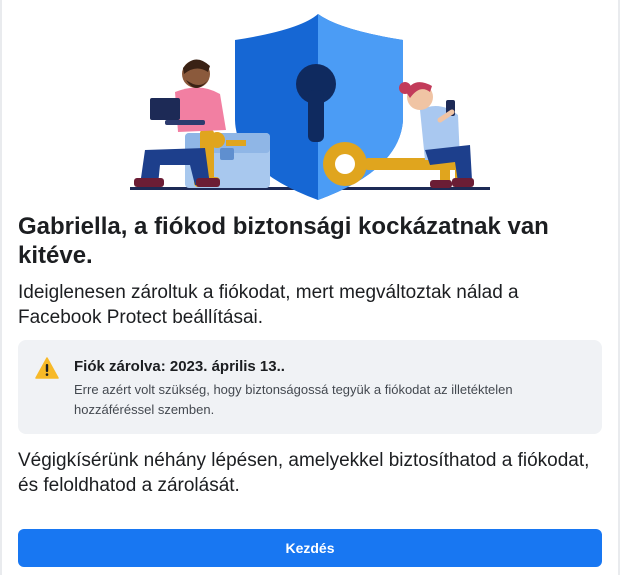 This screenshot has height=575, width=620. I want to click on warning-icon, so click(47, 368).